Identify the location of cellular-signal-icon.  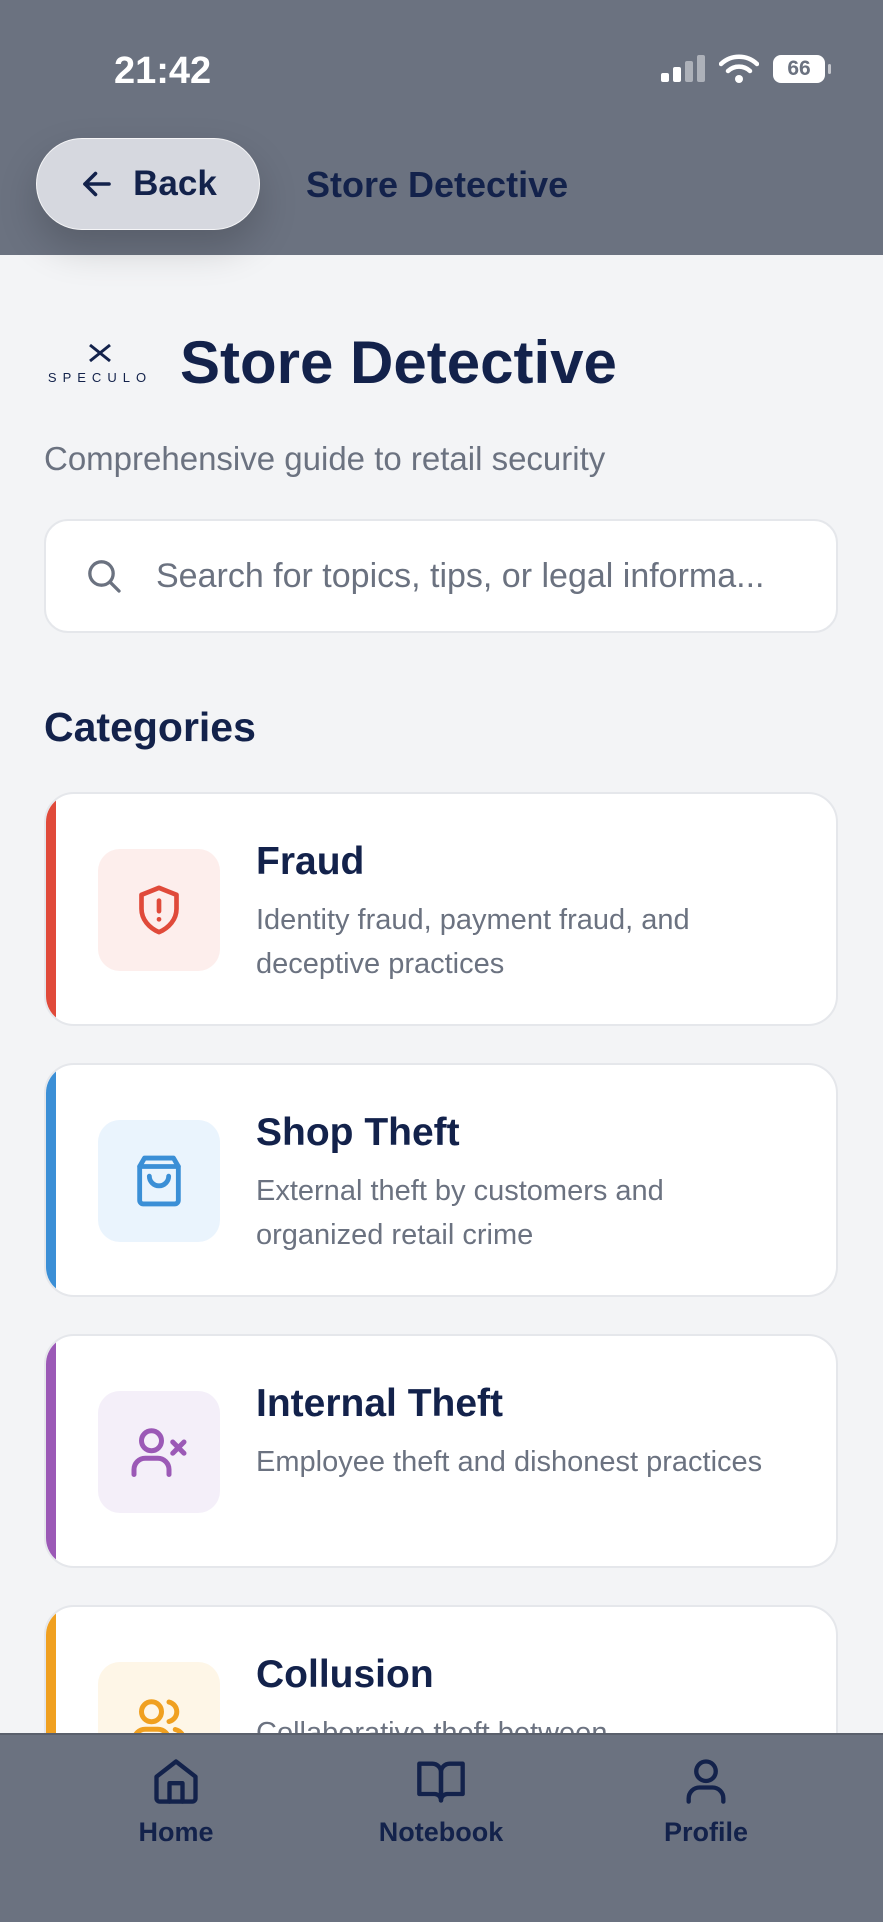
(683, 68).